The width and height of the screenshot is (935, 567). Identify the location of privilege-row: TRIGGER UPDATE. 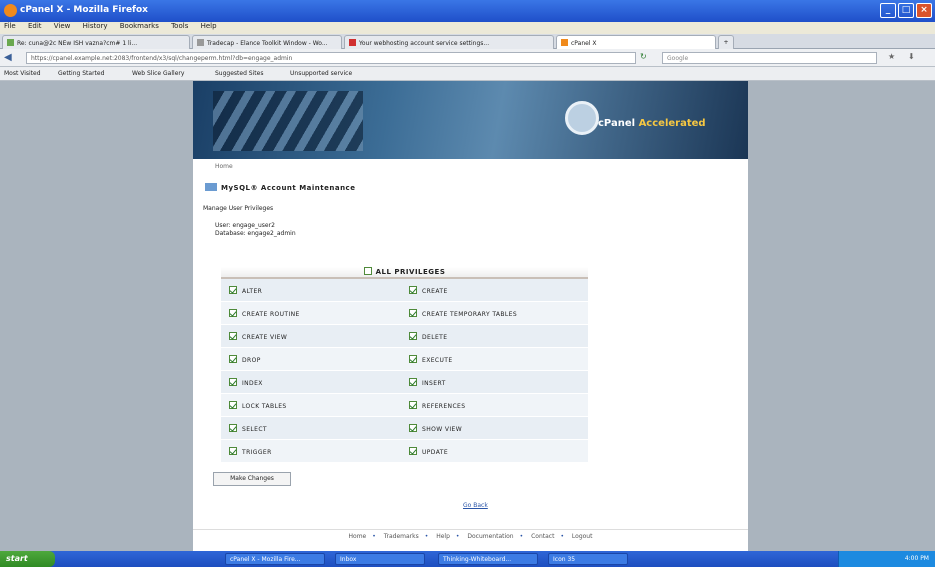
(404, 451).